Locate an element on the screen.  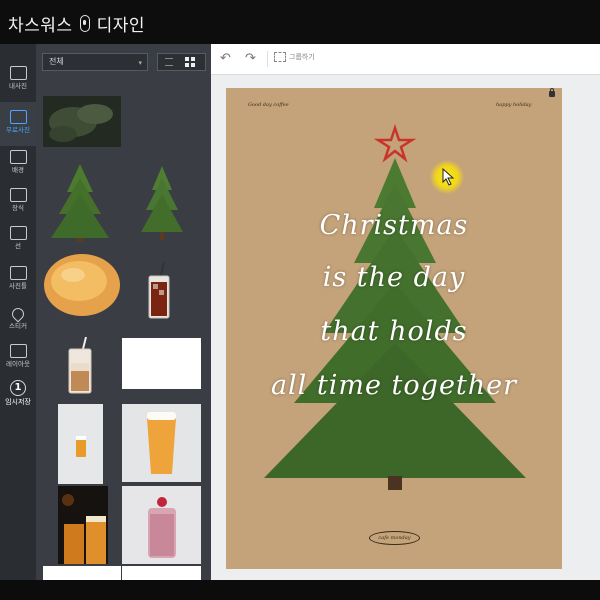
tool-decoration-label: 장식 is located at coordinates (18, 208).